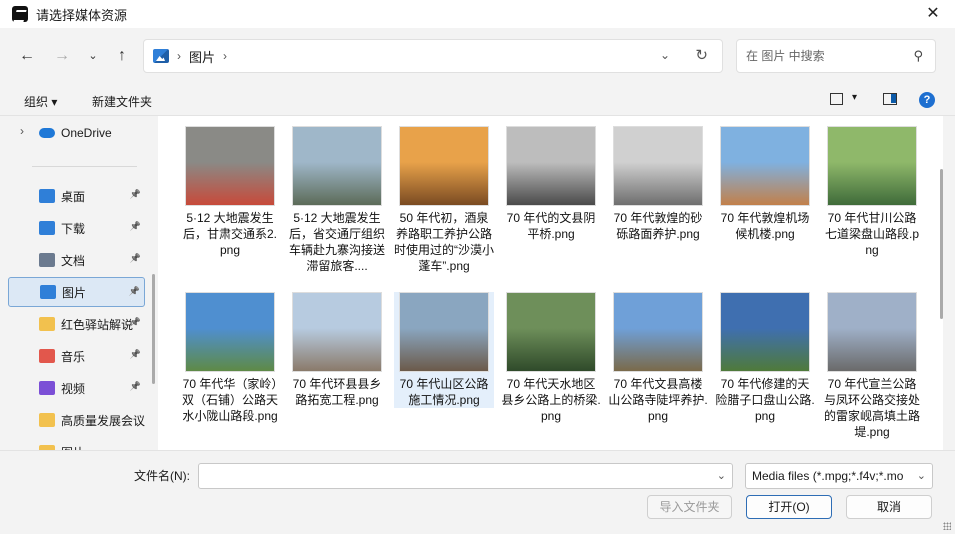 The image size is (955, 534). Describe the element at coordinates (889, 507) in the screenshot. I see `cancel-button: 取消` at that location.